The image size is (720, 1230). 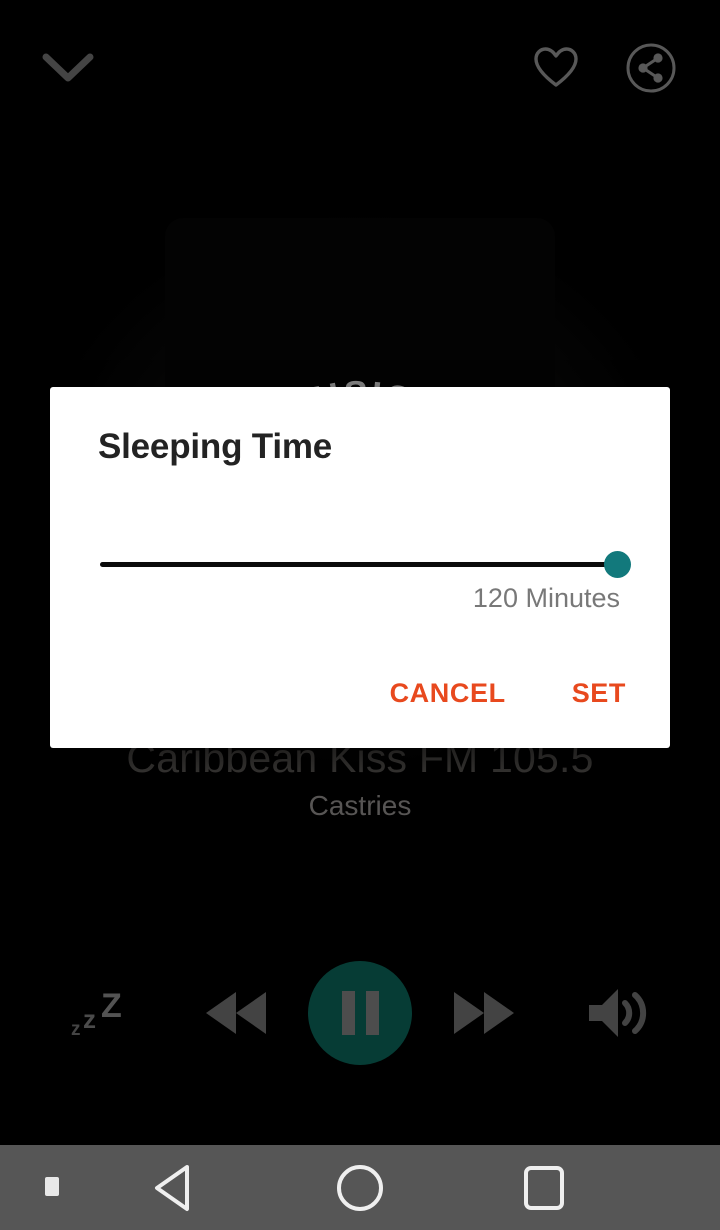 What do you see at coordinates (546, 598) in the screenshot?
I see `slider-value-label: 120 Minutes` at bounding box center [546, 598].